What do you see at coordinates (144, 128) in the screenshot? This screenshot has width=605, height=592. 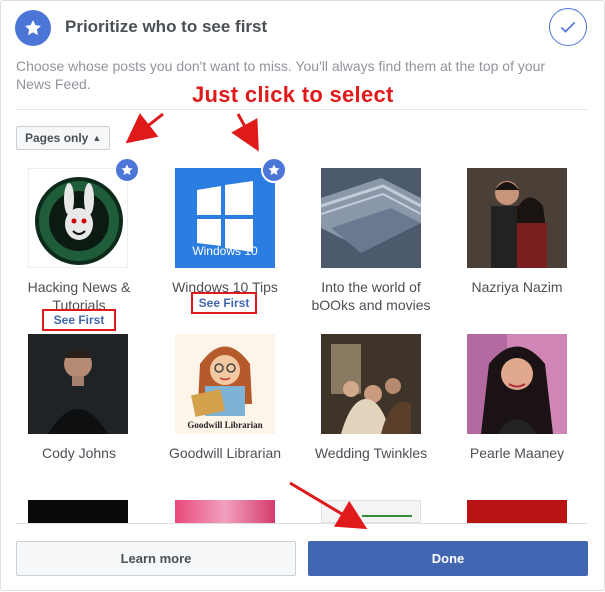 I see `arrow-to-filter` at bounding box center [144, 128].